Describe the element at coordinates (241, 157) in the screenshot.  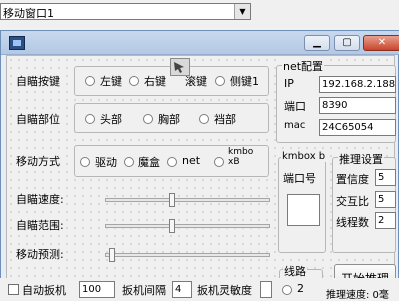
I see `move-mode-option-kmboxb: kmbo xB` at that location.